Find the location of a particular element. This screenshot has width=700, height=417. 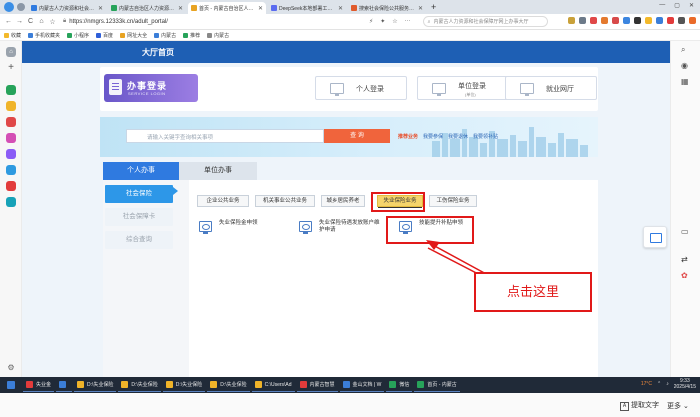

category-resident-pension: 城乡居民养老 is located at coordinates (343, 201).